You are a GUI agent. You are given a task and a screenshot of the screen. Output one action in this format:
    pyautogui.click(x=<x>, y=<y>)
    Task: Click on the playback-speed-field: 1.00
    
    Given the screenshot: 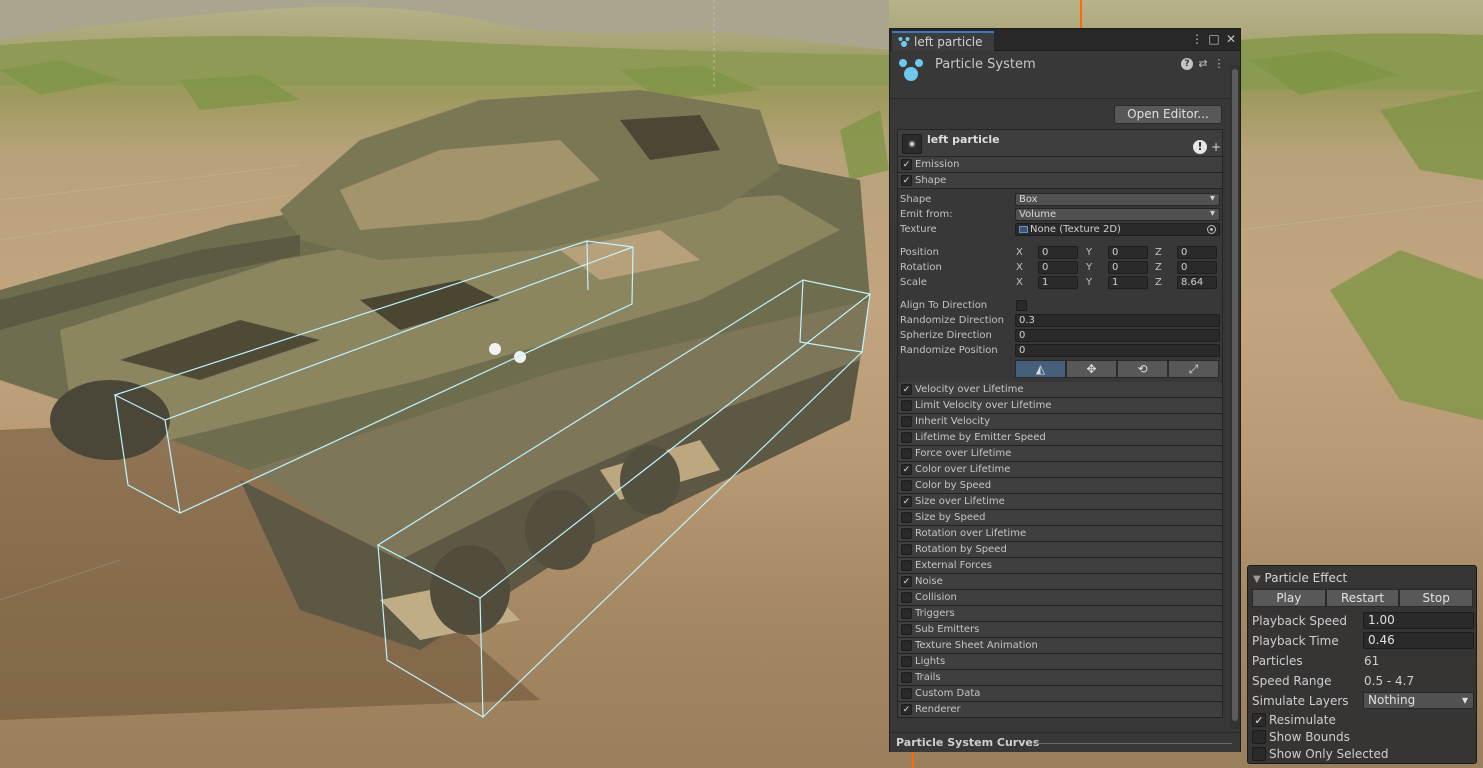 What is the action you would take?
    pyautogui.click(x=1418, y=620)
    